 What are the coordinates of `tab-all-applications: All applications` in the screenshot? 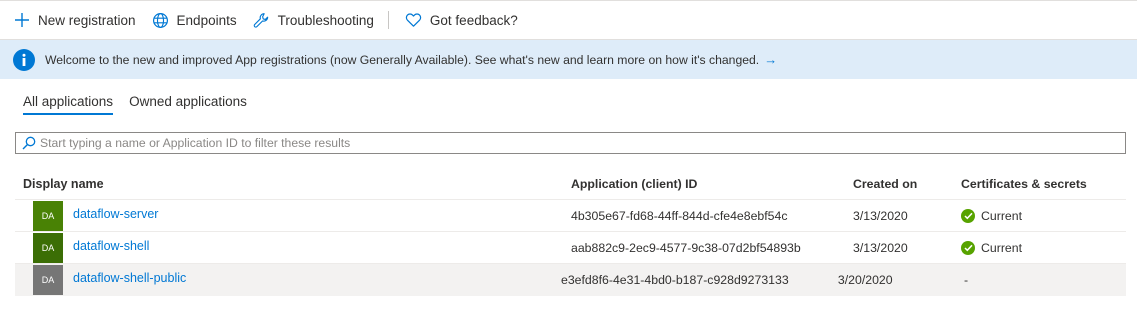 It's located at (68, 103).